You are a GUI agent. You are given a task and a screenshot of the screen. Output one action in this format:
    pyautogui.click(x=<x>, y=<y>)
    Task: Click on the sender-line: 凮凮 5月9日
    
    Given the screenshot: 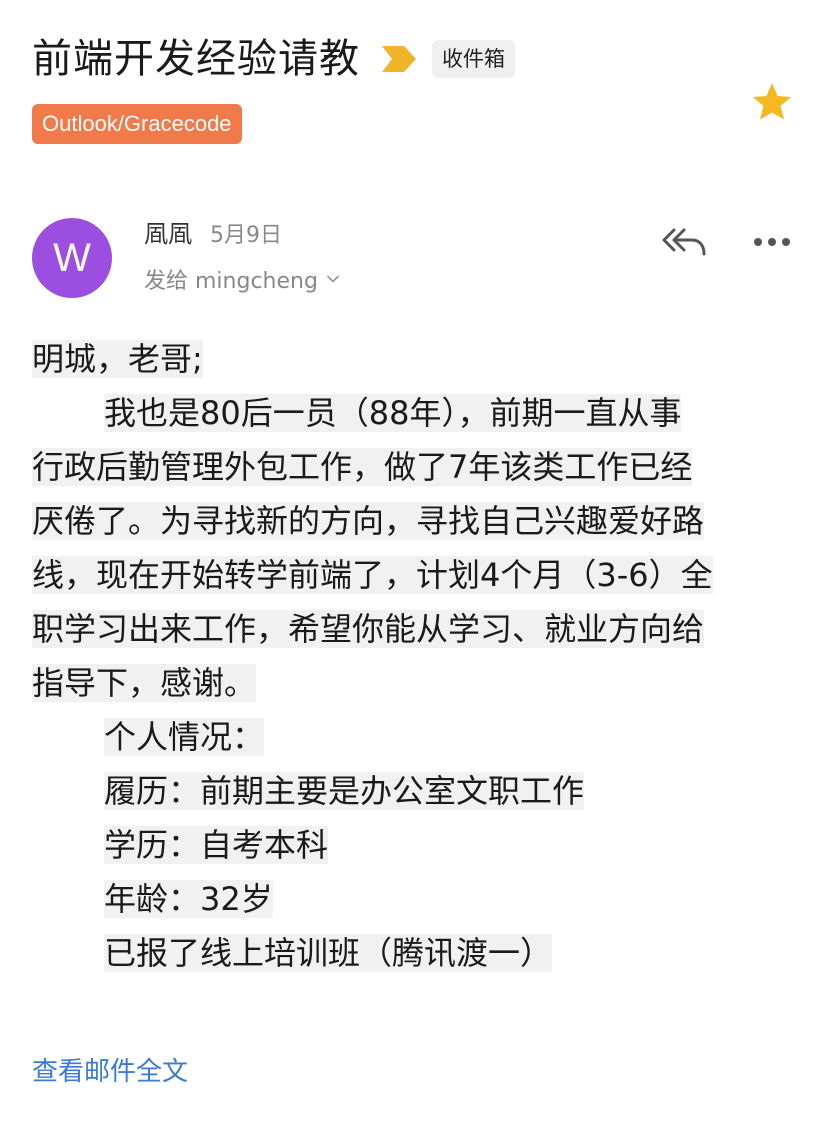 What is the action you would take?
    pyautogui.click(x=213, y=231)
    